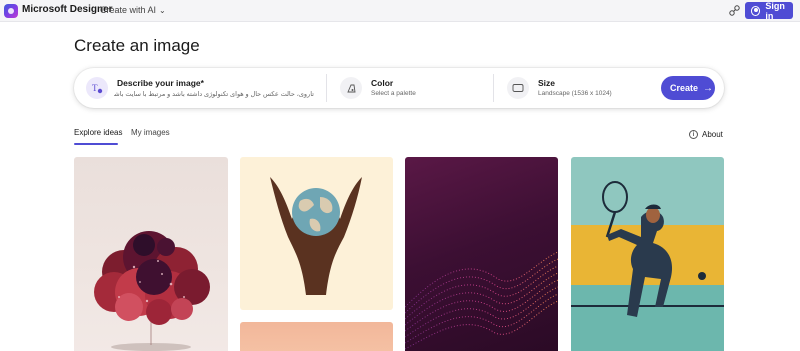 The height and width of the screenshot is (351, 800). Describe the element at coordinates (316, 336) in the screenshot. I see `gallery-card-peach-gradient` at that location.